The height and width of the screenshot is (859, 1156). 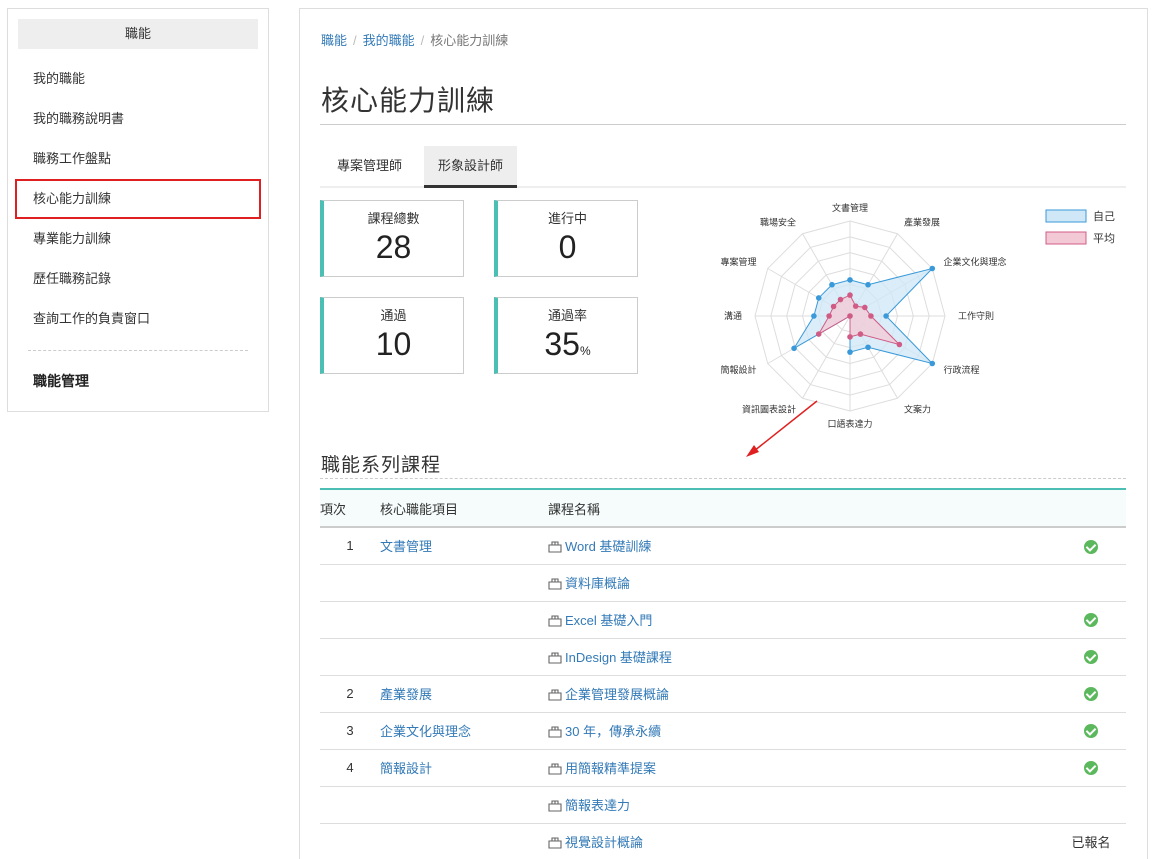 What do you see at coordinates (617, 694) in the screenshot?
I see `course-link: 企業管理發展概論` at bounding box center [617, 694].